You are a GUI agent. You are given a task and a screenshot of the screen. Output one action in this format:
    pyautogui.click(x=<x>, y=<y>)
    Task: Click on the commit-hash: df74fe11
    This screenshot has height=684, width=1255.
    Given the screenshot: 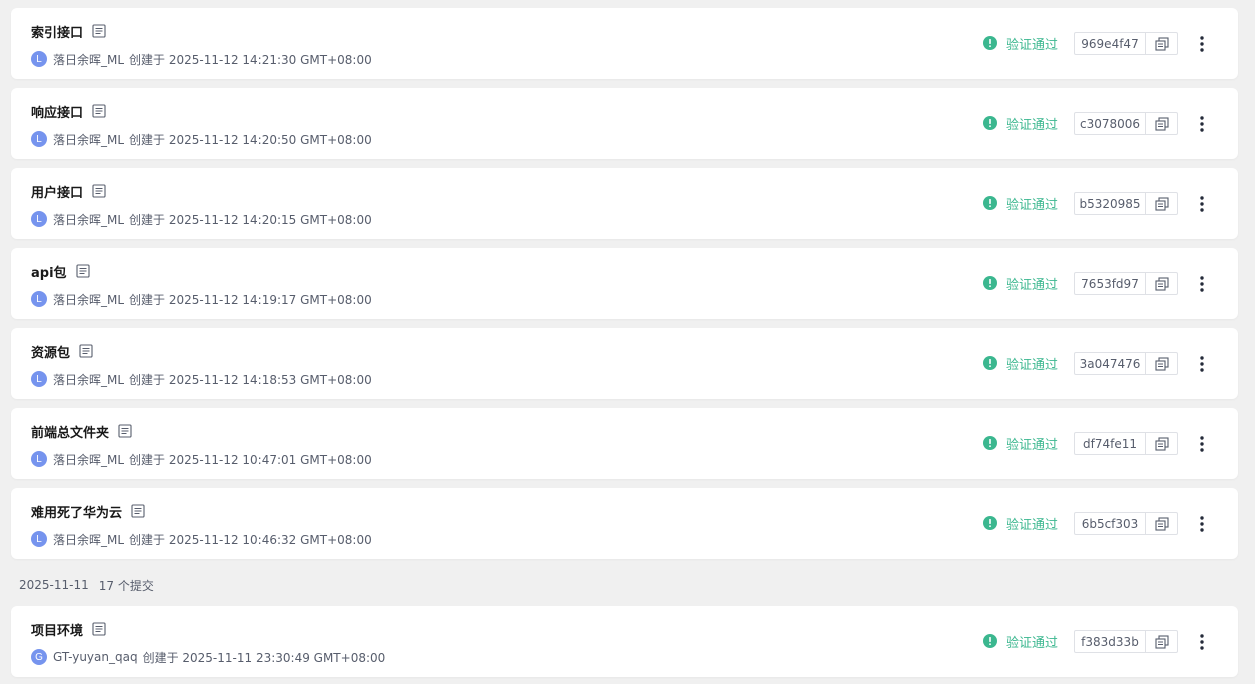 What is the action you would take?
    pyautogui.click(x=1110, y=443)
    